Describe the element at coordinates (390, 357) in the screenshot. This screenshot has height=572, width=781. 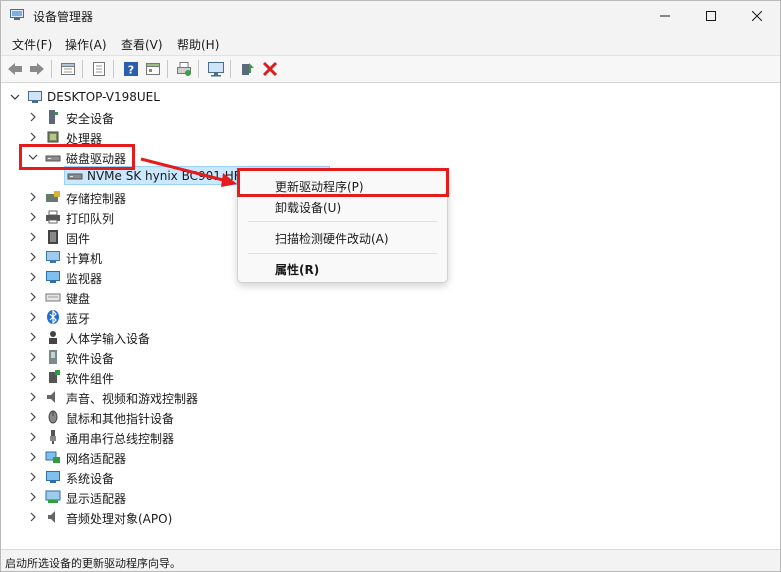
I see `tree-category: 软件设备` at that location.